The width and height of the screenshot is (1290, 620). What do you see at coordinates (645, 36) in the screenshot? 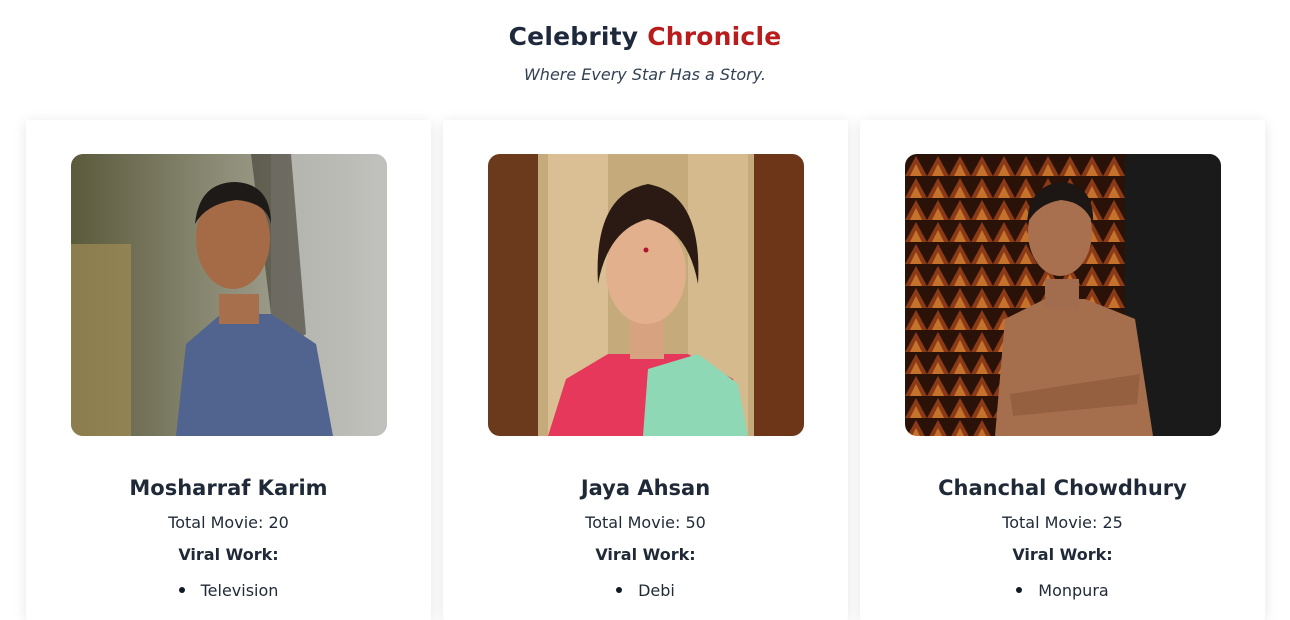
I see `page-title: Celebrity Chronicle` at bounding box center [645, 36].